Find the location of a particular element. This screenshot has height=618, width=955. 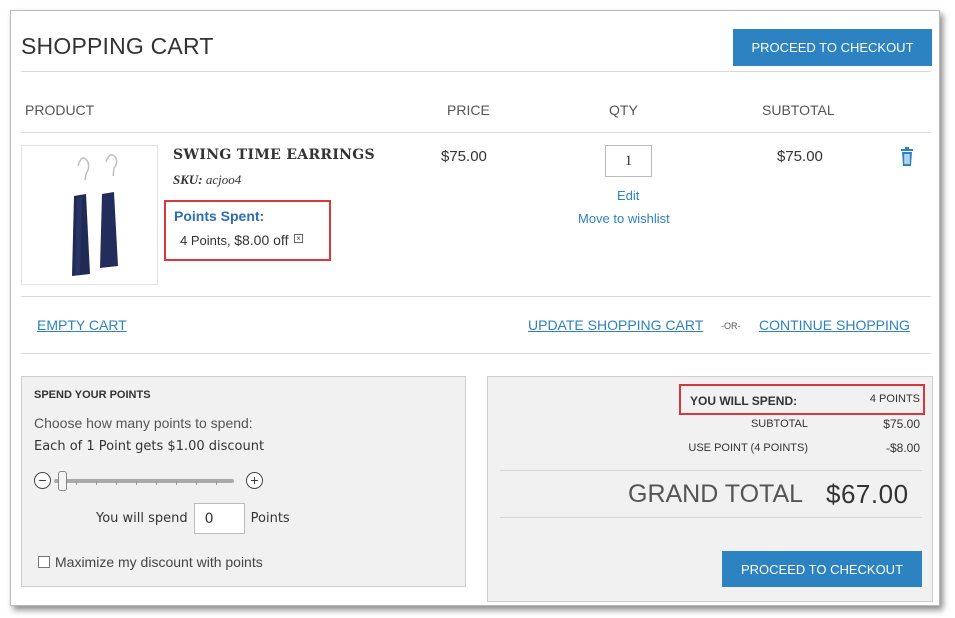

use-point-label: USE POINT (4 POINTS) is located at coordinates (748, 448).